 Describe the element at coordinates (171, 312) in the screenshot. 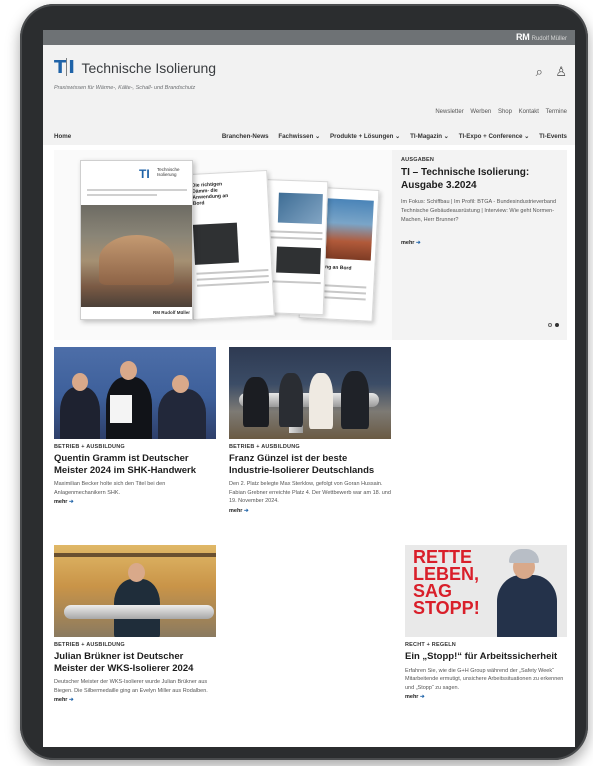

I see `cover-publisher: RM Rudolf Müller` at that location.